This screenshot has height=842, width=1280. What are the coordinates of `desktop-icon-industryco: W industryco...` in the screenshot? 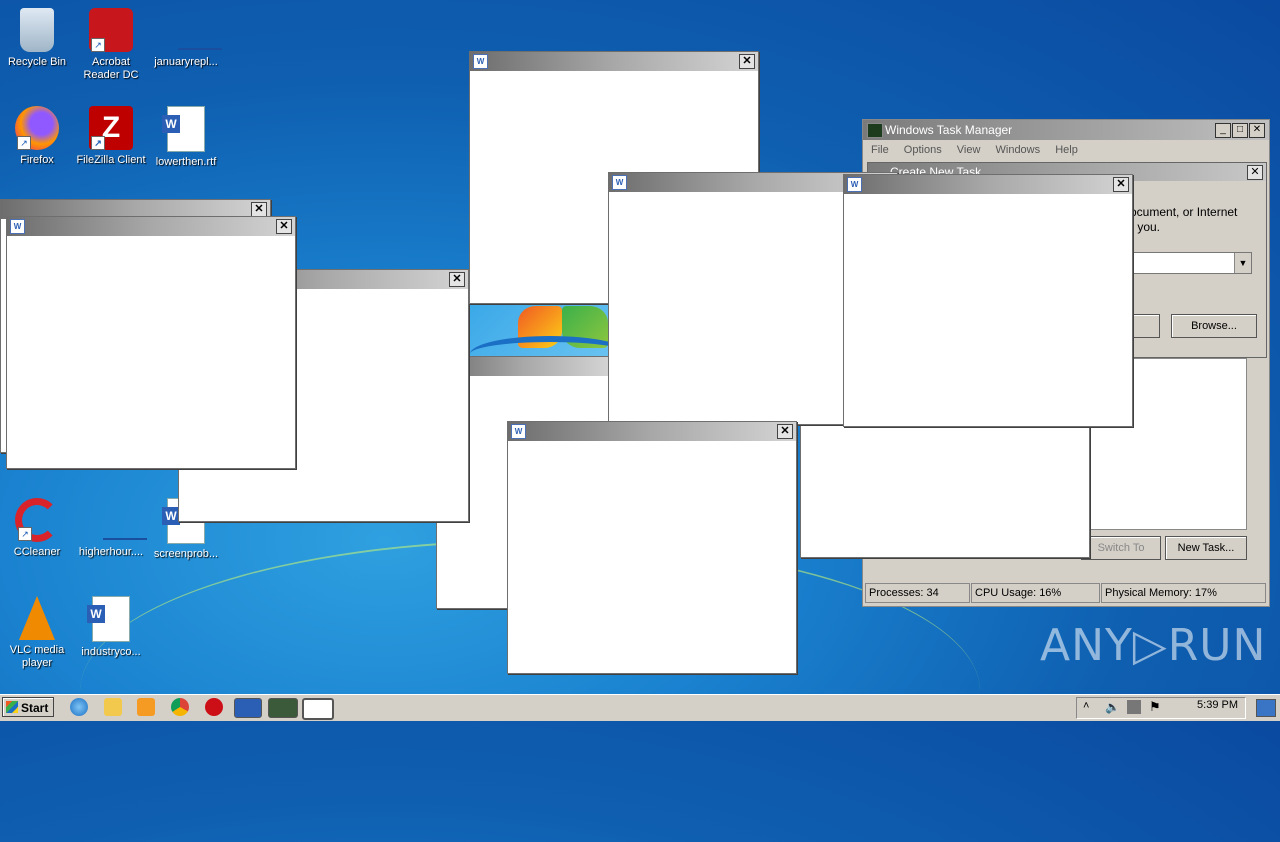 It's located at (111, 627).